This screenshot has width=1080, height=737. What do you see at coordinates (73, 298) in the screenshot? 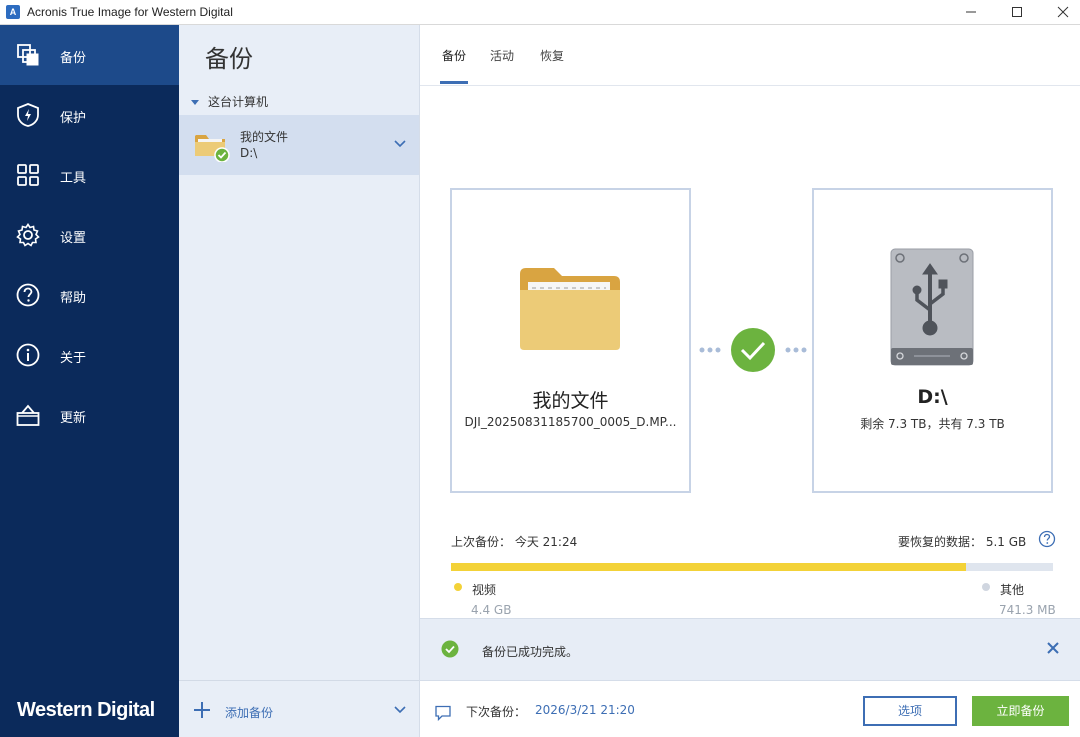
I see `nav-label: 帮助` at bounding box center [73, 298].